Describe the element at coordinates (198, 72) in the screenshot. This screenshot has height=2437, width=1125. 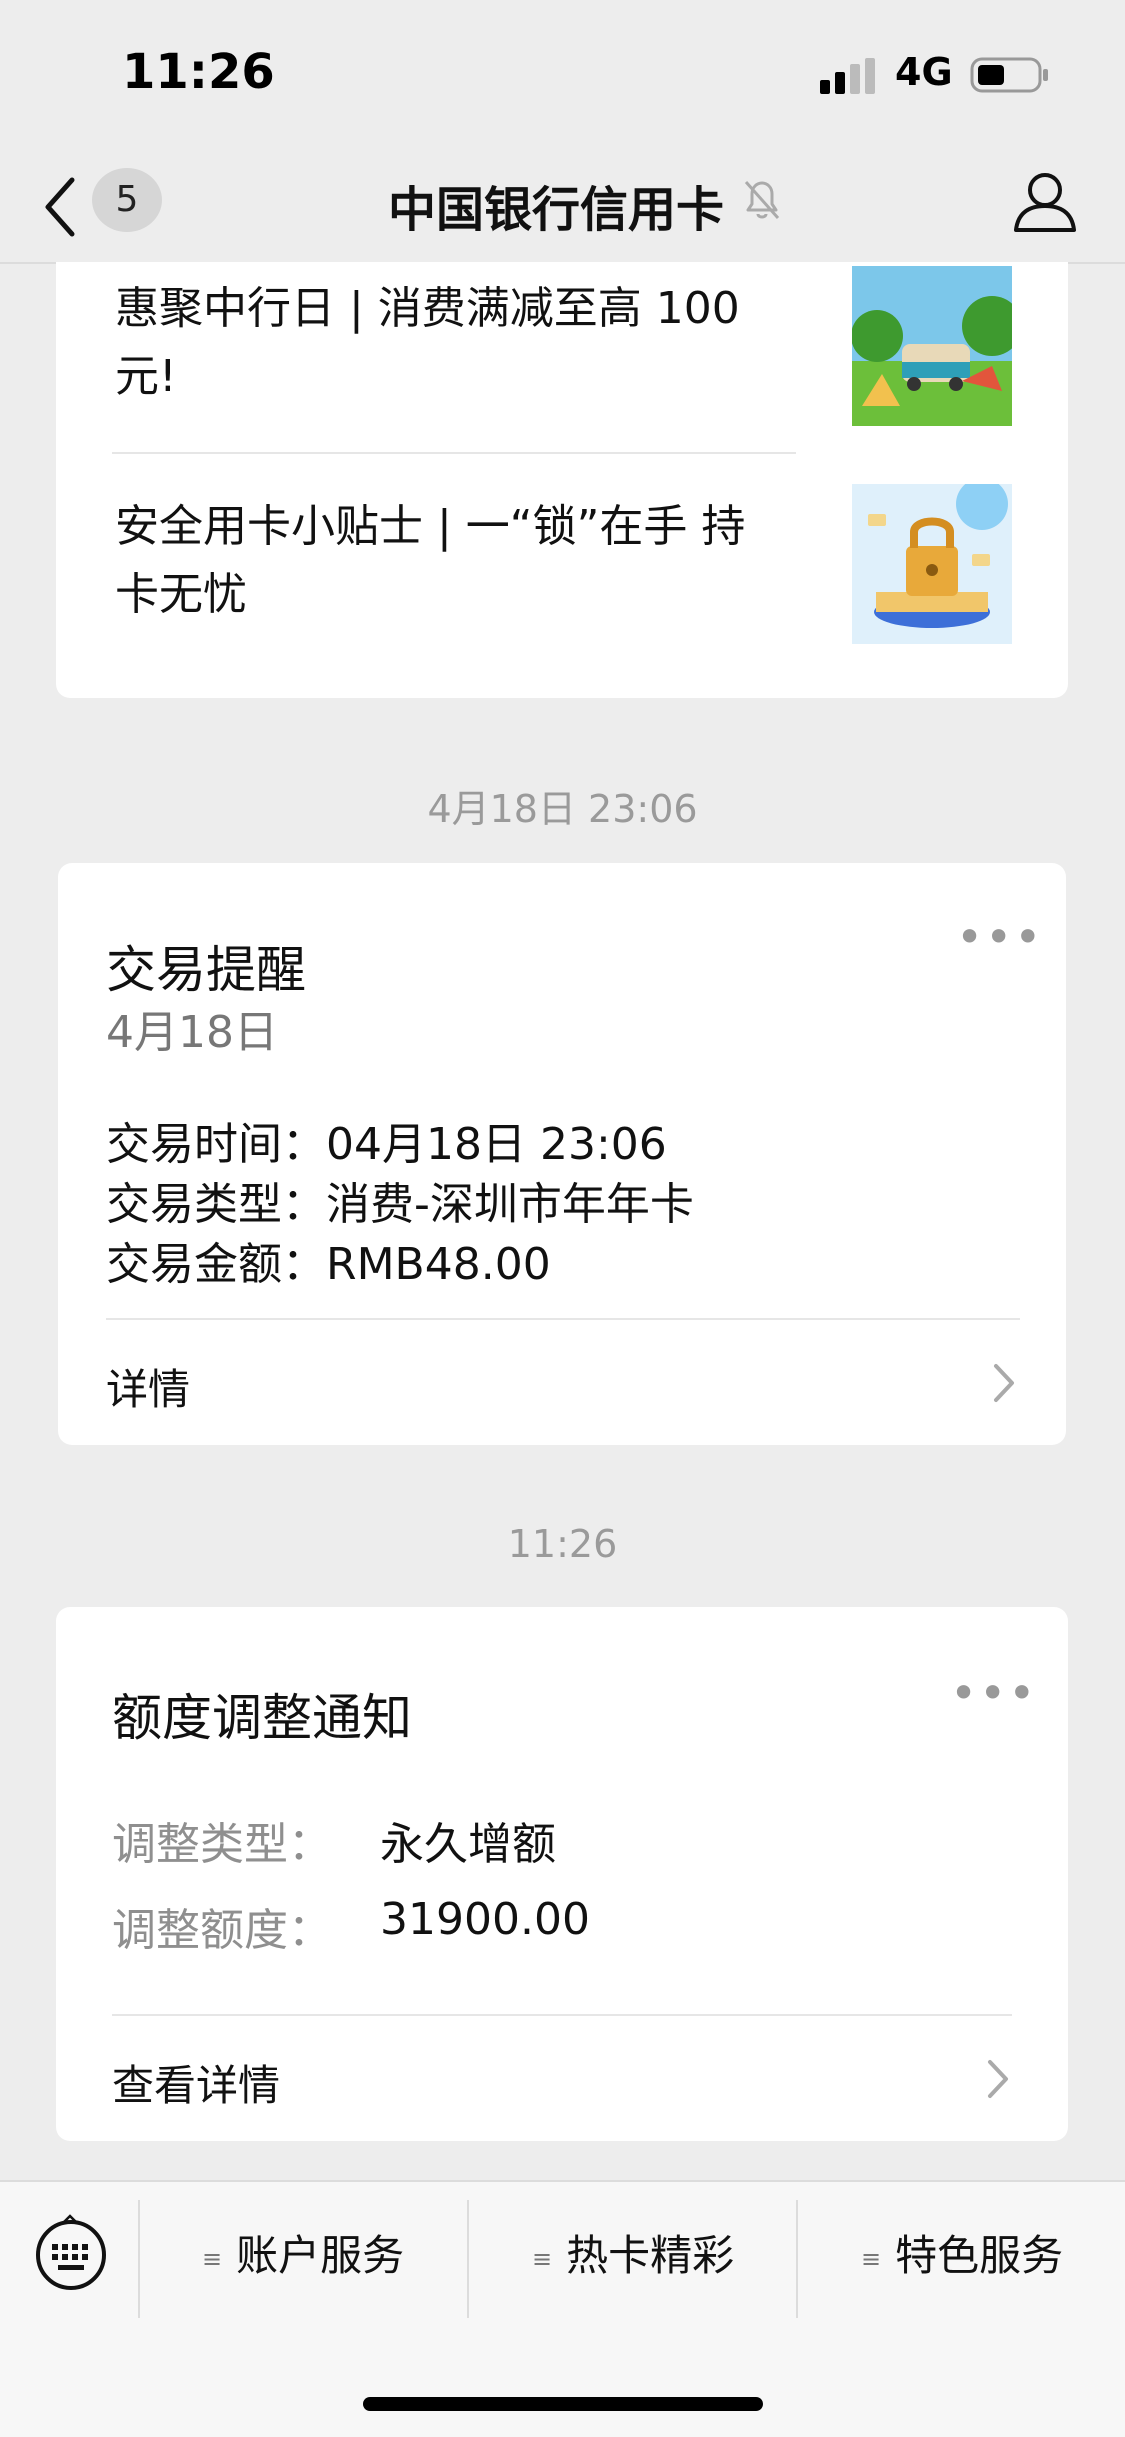
I see `status-time: 11:26` at that location.